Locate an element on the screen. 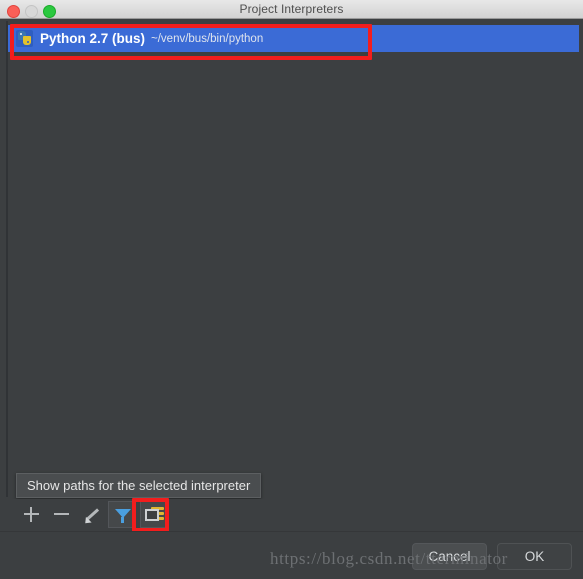  tooltip-show-paths: Show paths for the selected interpreter is located at coordinates (139, 485).